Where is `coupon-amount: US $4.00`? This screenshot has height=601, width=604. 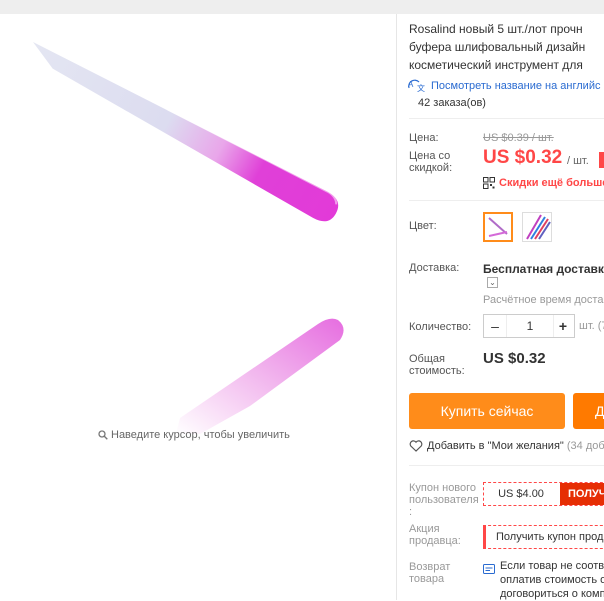
coupon-amount: US $4.00 is located at coordinates (521, 494).